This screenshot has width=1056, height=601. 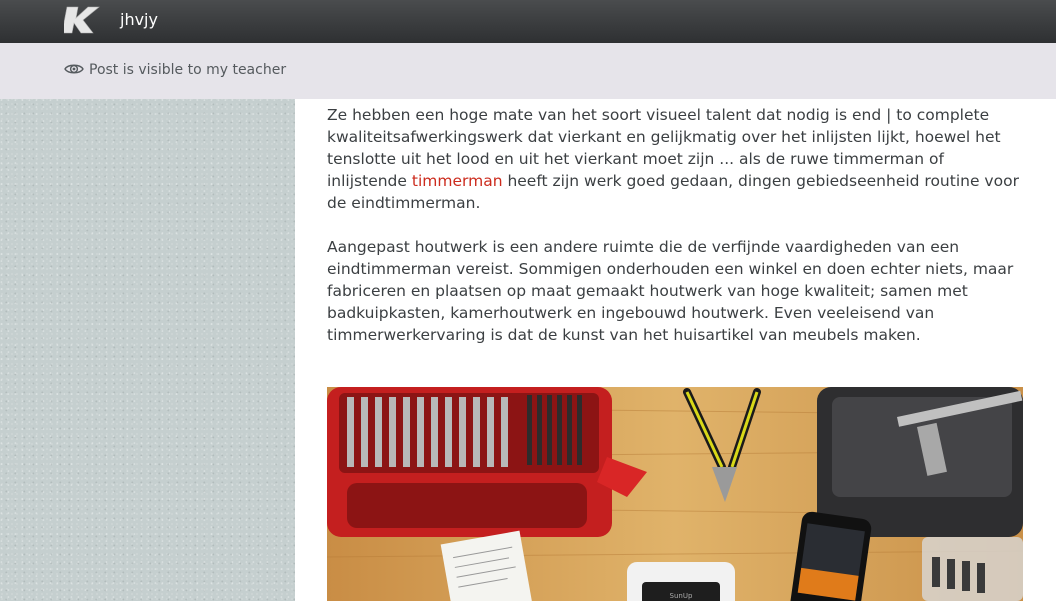 I want to click on timmerman-link: timmerman, so click(x=457, y=181).